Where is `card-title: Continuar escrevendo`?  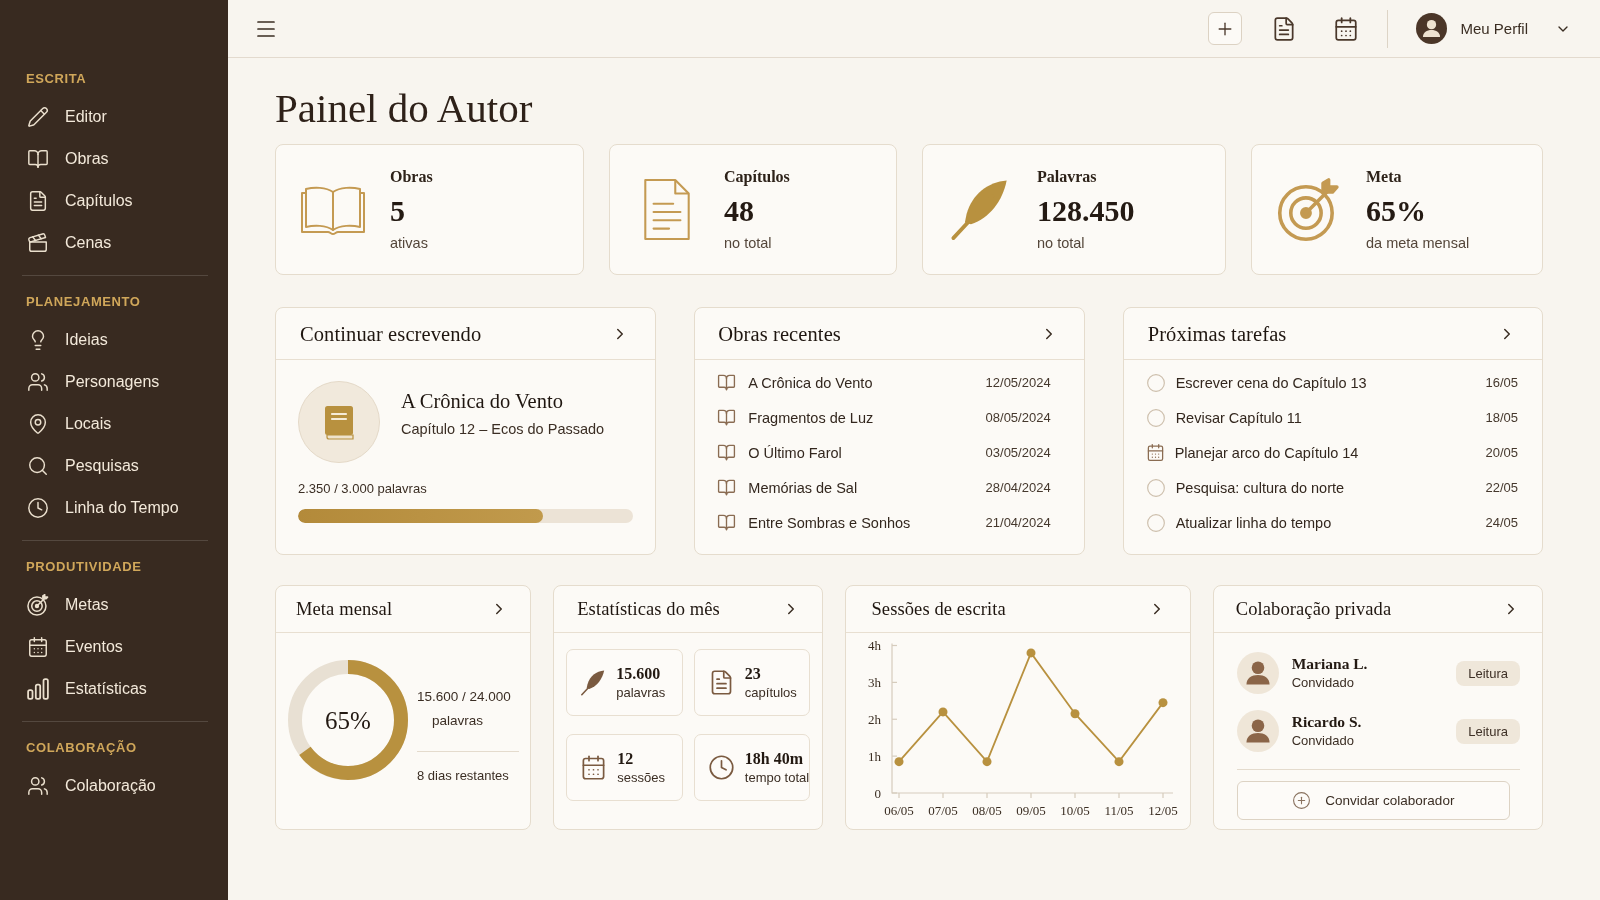 card-title: Continuar escrevendo is located at coordinates (391, 334).